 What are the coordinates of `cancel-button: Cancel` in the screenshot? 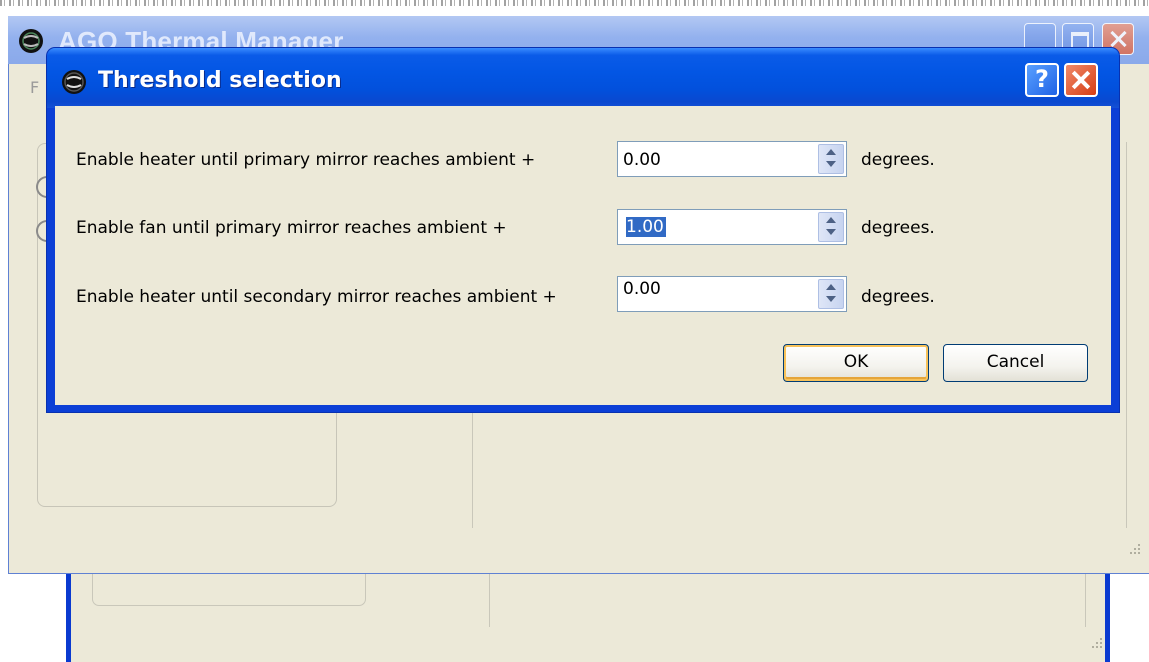 It's located at (1015, 363).